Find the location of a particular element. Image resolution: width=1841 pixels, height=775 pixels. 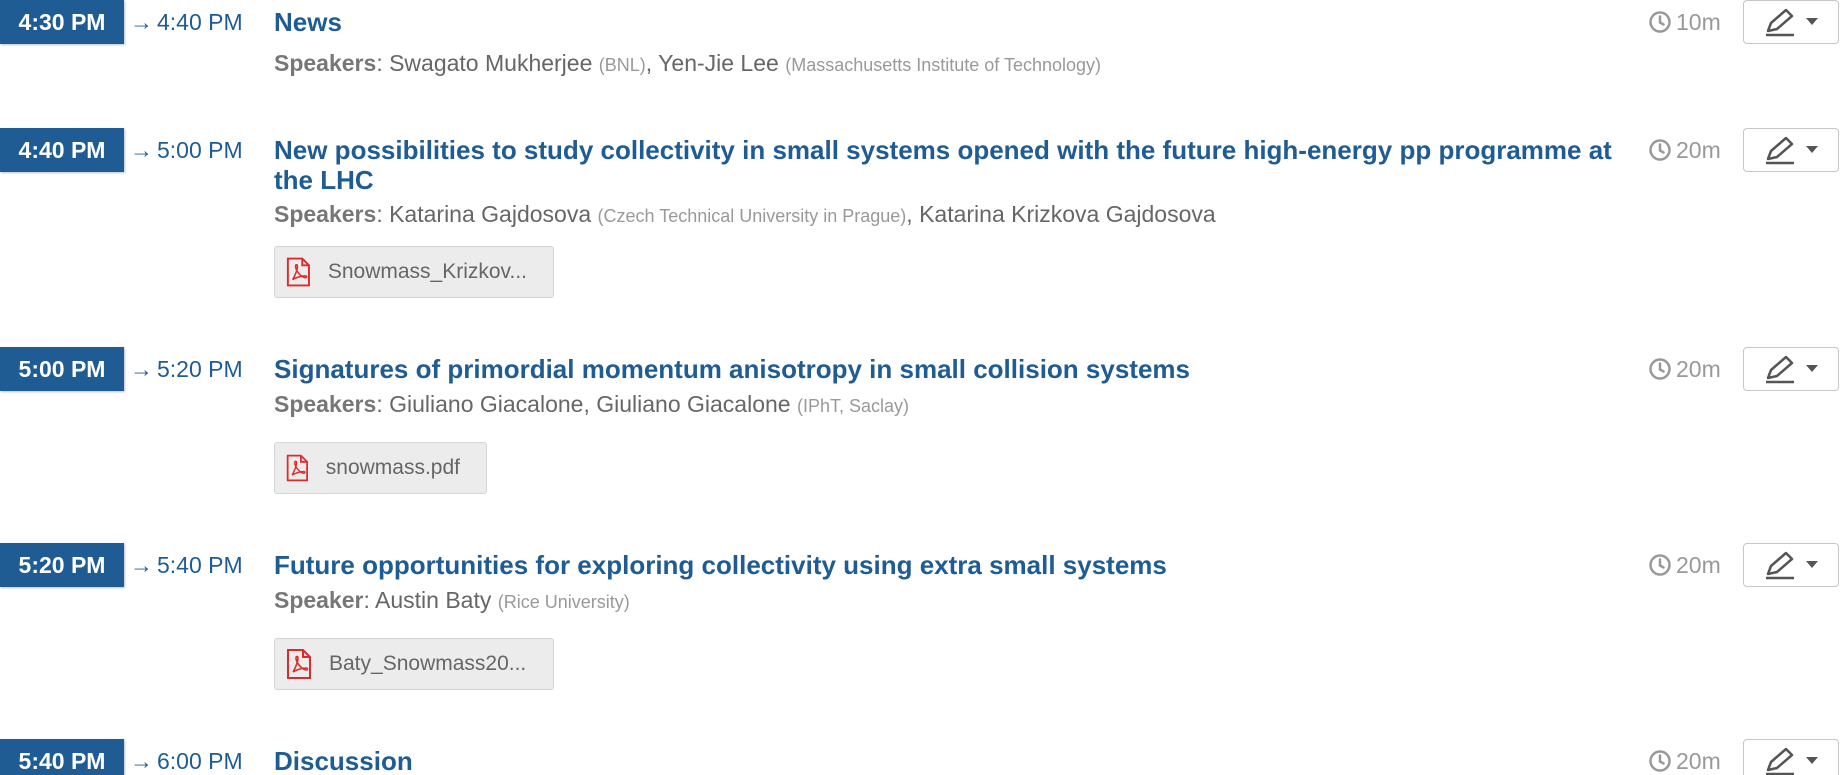

end-time: → 4:40 PM is located at coordinates (186, 22).